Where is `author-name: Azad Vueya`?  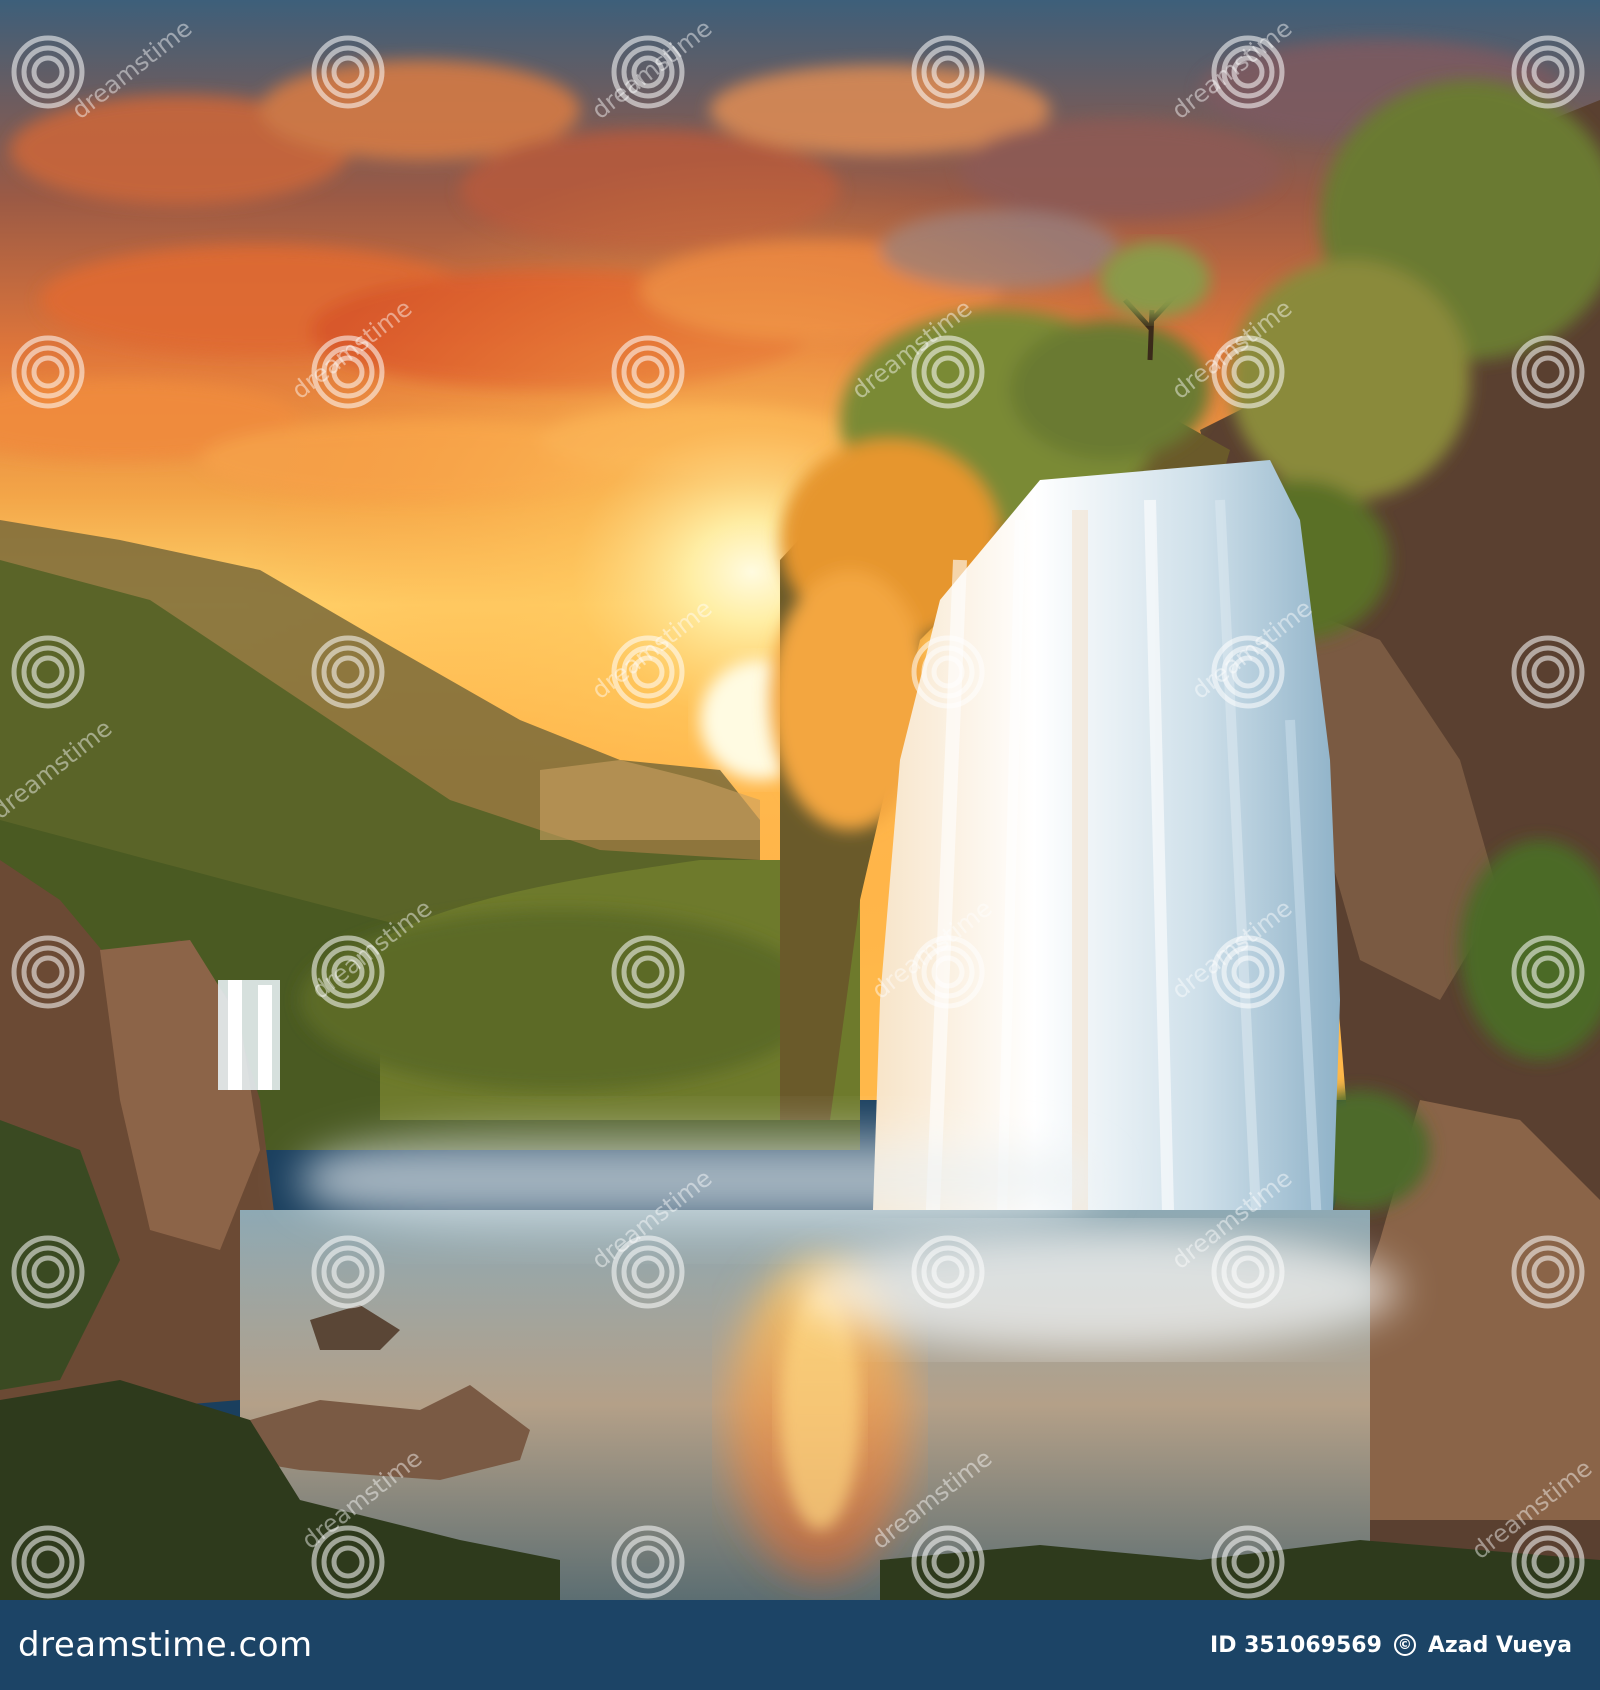
author-name: Azad Vueya is located at coordinates (1500, 1645).